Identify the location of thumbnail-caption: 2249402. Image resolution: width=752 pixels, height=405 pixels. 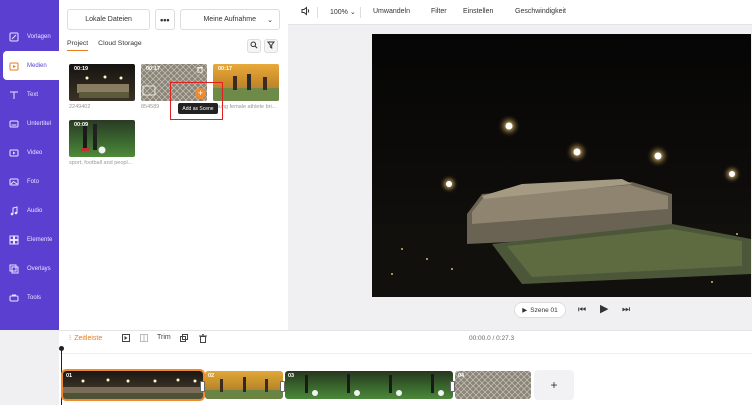
(80, 107).